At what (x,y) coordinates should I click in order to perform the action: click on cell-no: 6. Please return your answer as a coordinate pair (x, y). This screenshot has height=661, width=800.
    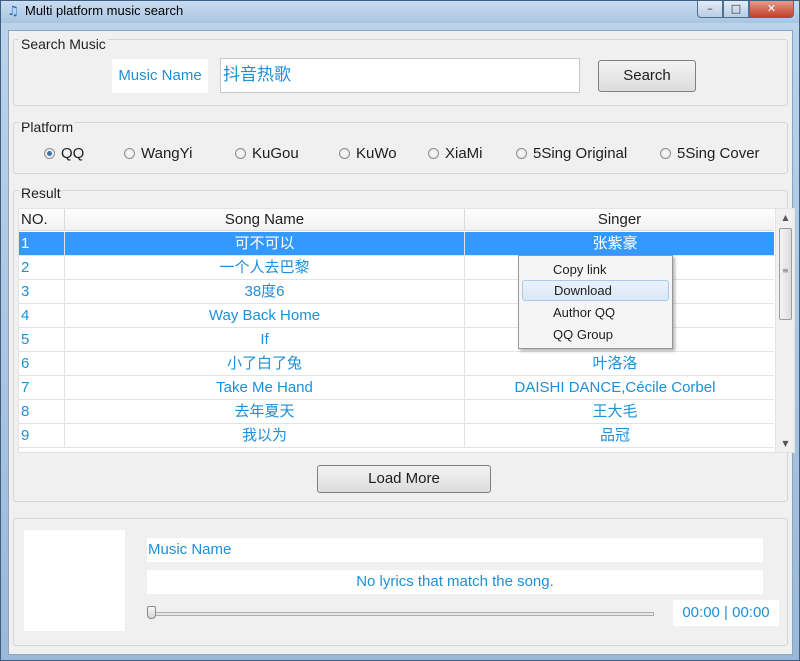
    Looking at the image, I should click on (42, 364).